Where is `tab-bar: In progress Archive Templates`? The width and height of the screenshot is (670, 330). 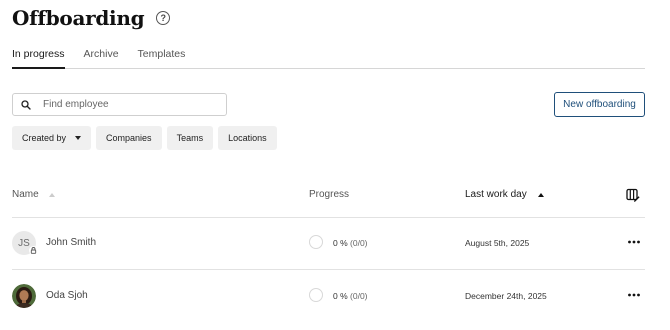 tab-bar: In progress Archive Templates is located at coordinates (328, 57).